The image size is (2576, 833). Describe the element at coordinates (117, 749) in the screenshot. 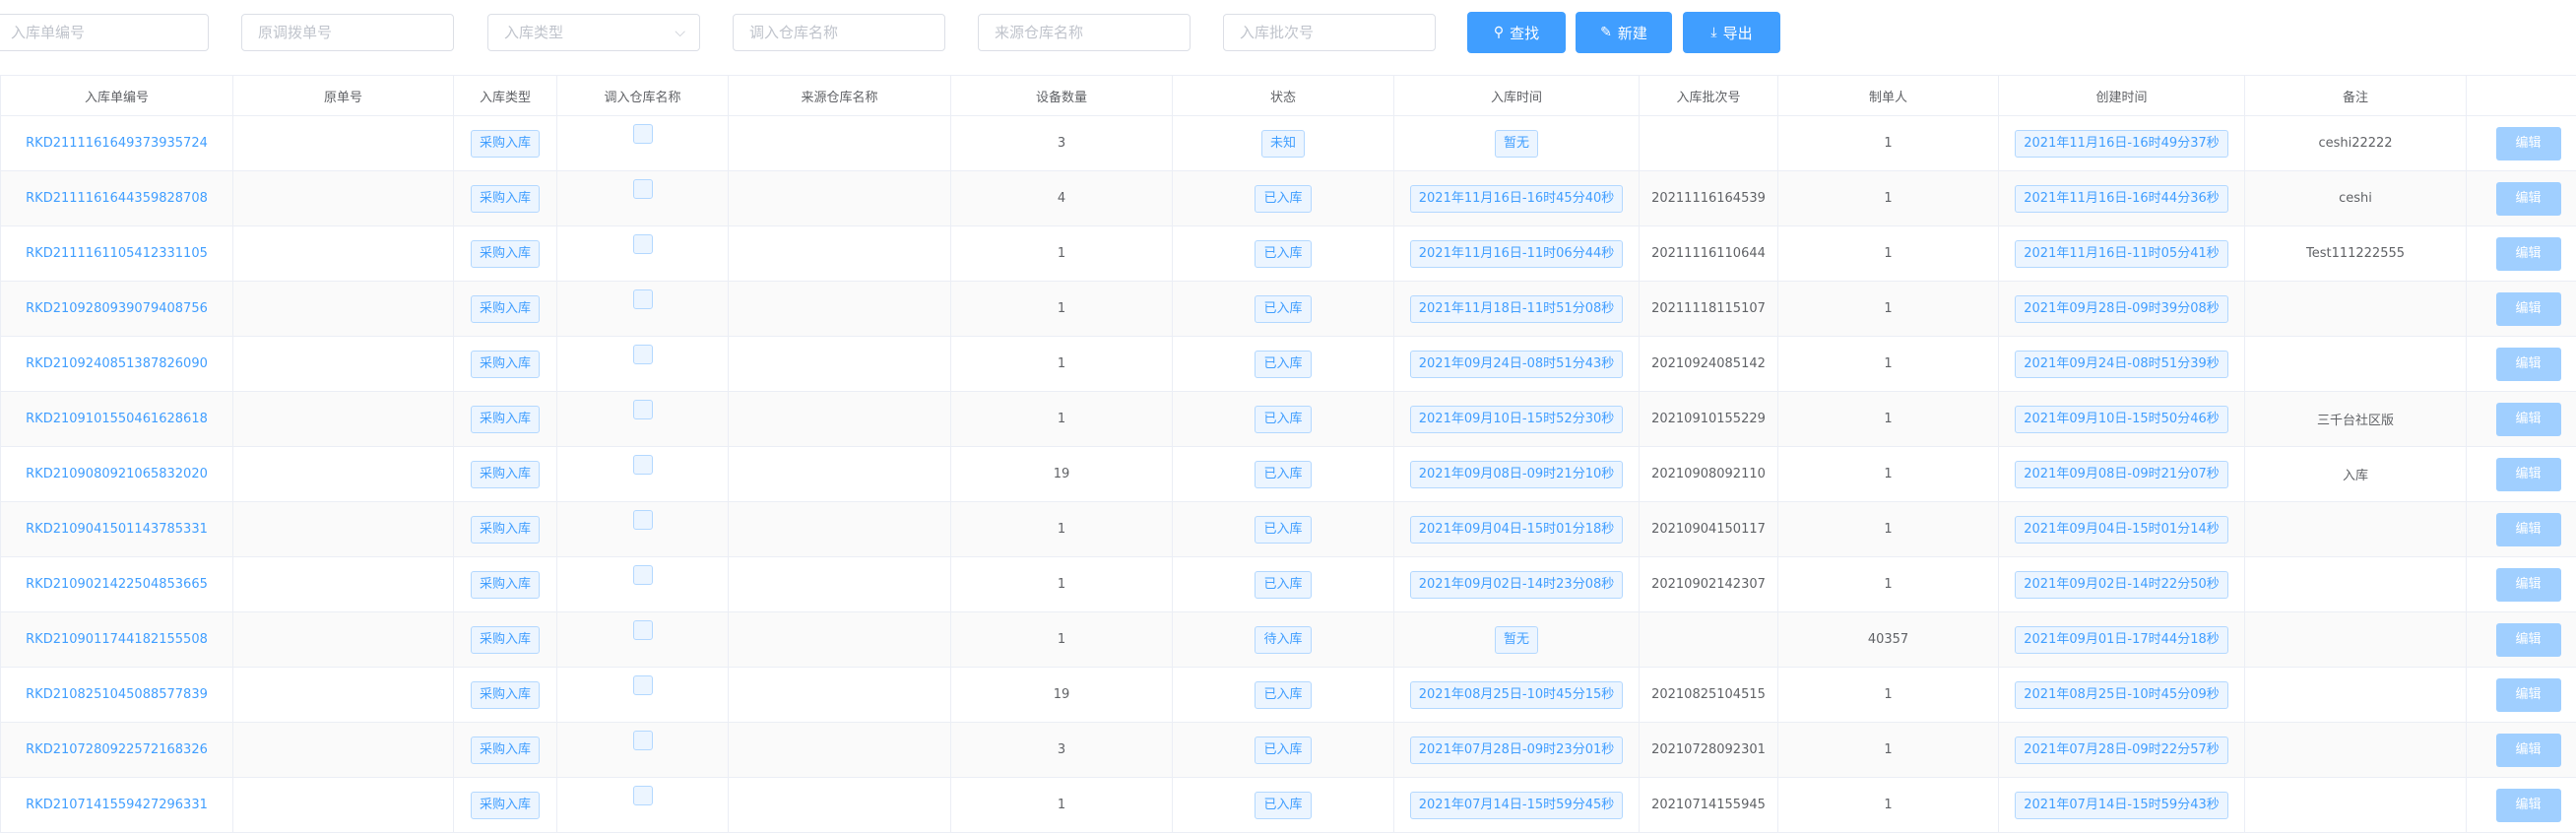

I see `order-no-link: RKD2107280922572168326` at that location.